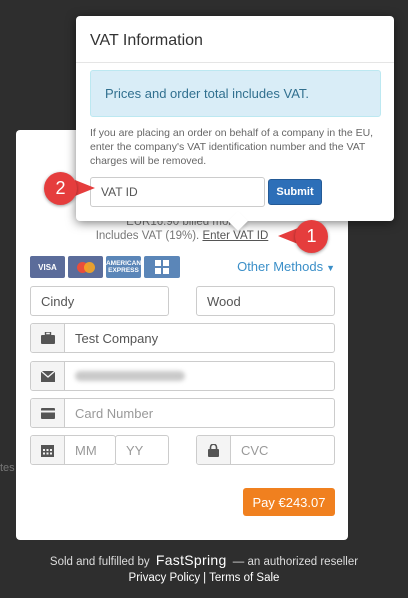 The width and height of the screenshot is (408, 598). What do you see at coordinates (214, 450) in the screenshot?
I see `lock-icon` at bounding box center [214, 450].